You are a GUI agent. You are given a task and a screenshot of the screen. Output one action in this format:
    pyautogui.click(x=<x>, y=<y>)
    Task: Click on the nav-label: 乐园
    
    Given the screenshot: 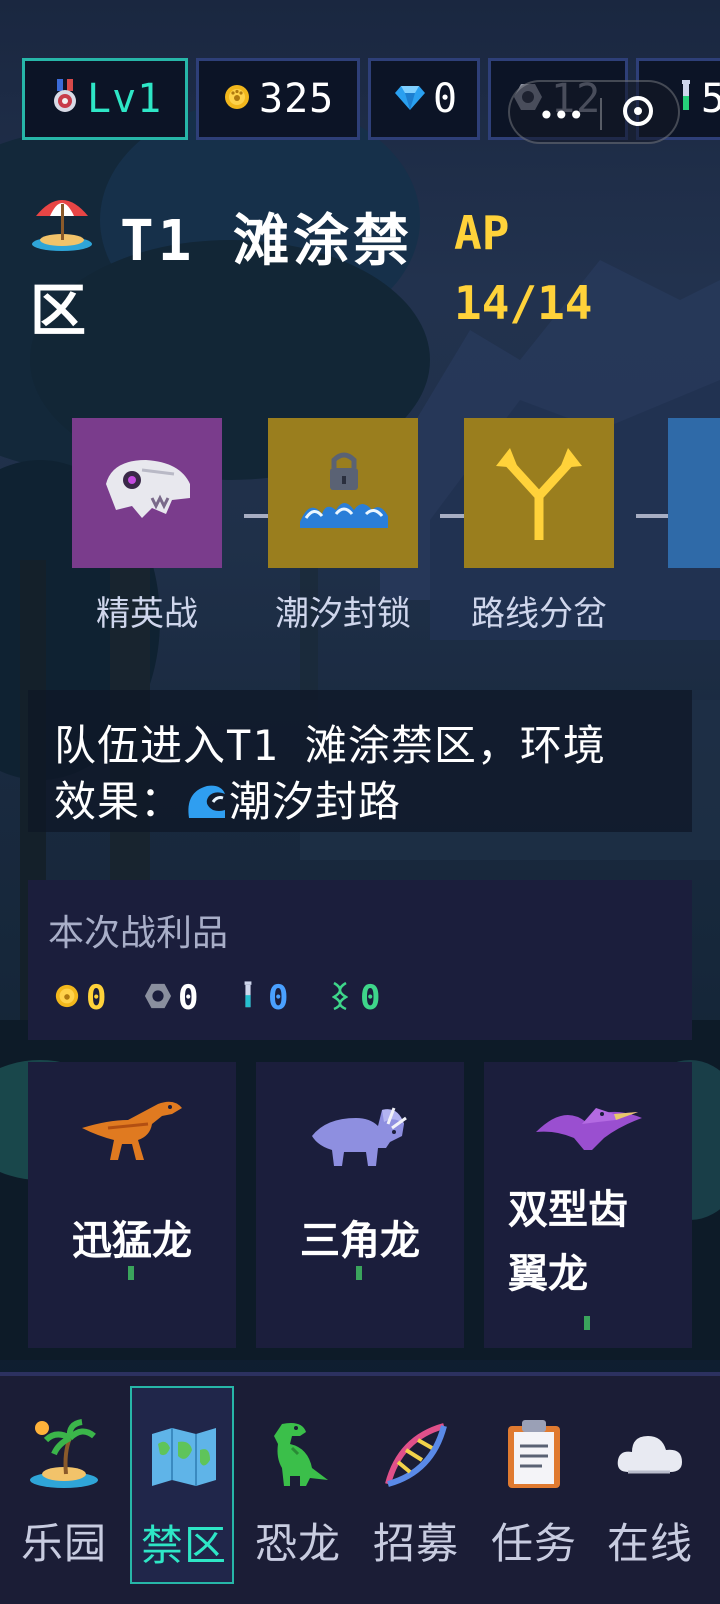 What is the action you would take?
    pyautogui.click(x=63, y=1543)
    